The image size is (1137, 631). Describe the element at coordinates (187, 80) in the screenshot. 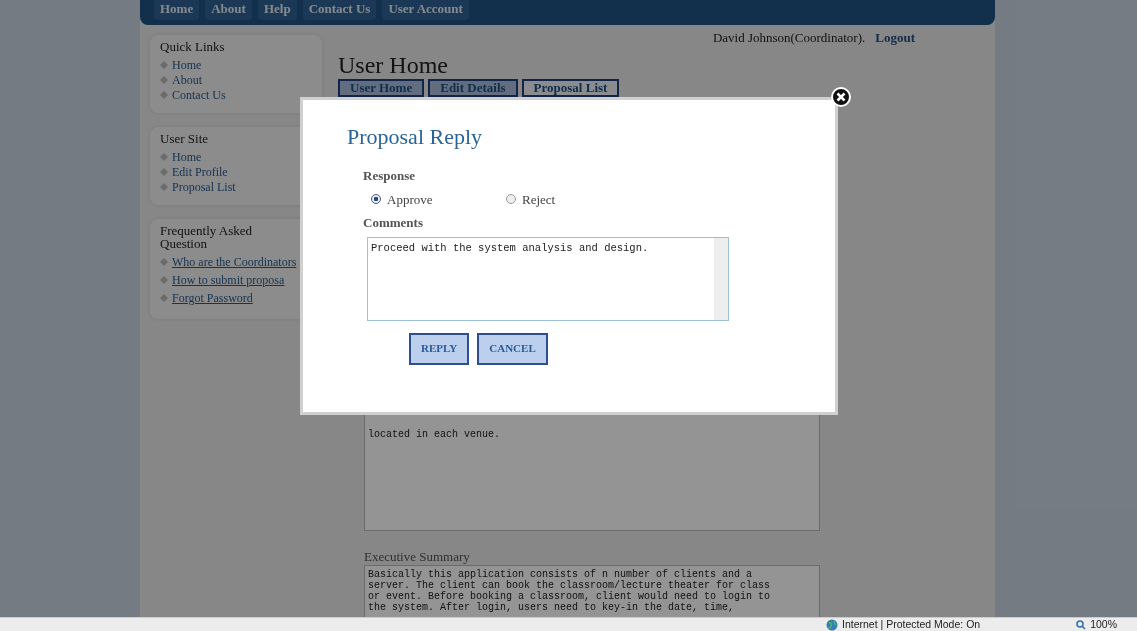

I see `sidebar-link: About` at that location.